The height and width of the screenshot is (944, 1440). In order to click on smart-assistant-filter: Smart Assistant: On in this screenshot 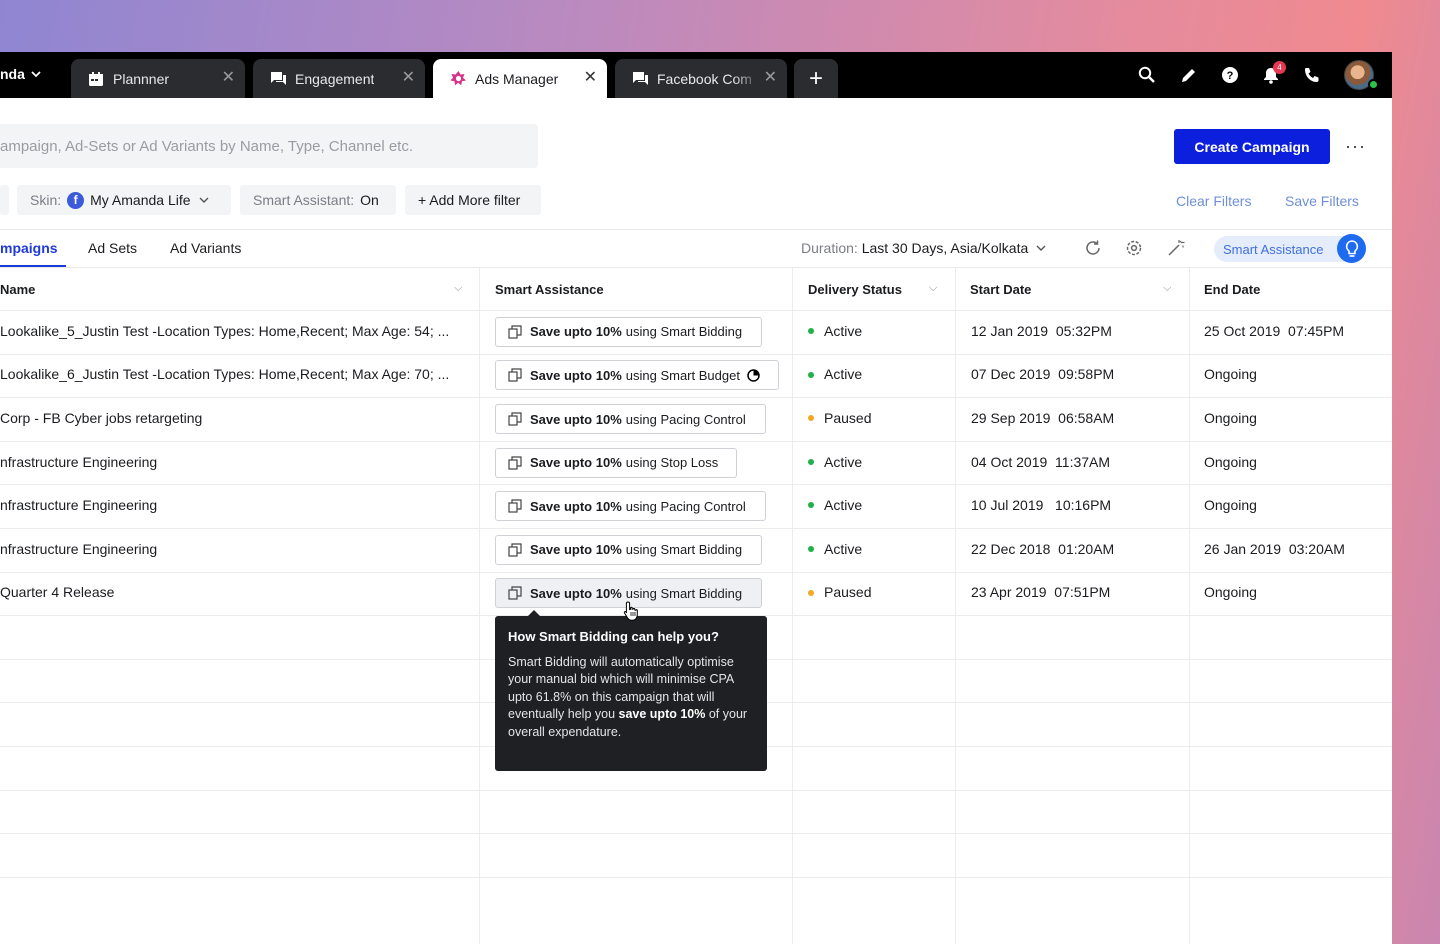, I will do `click(318, 200)`.